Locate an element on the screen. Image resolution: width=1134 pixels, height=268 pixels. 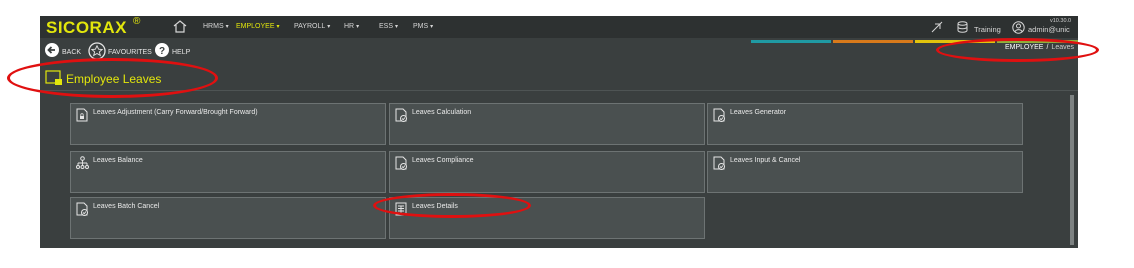
brand-logo: SICORAX is located at coordinates (86, 28).